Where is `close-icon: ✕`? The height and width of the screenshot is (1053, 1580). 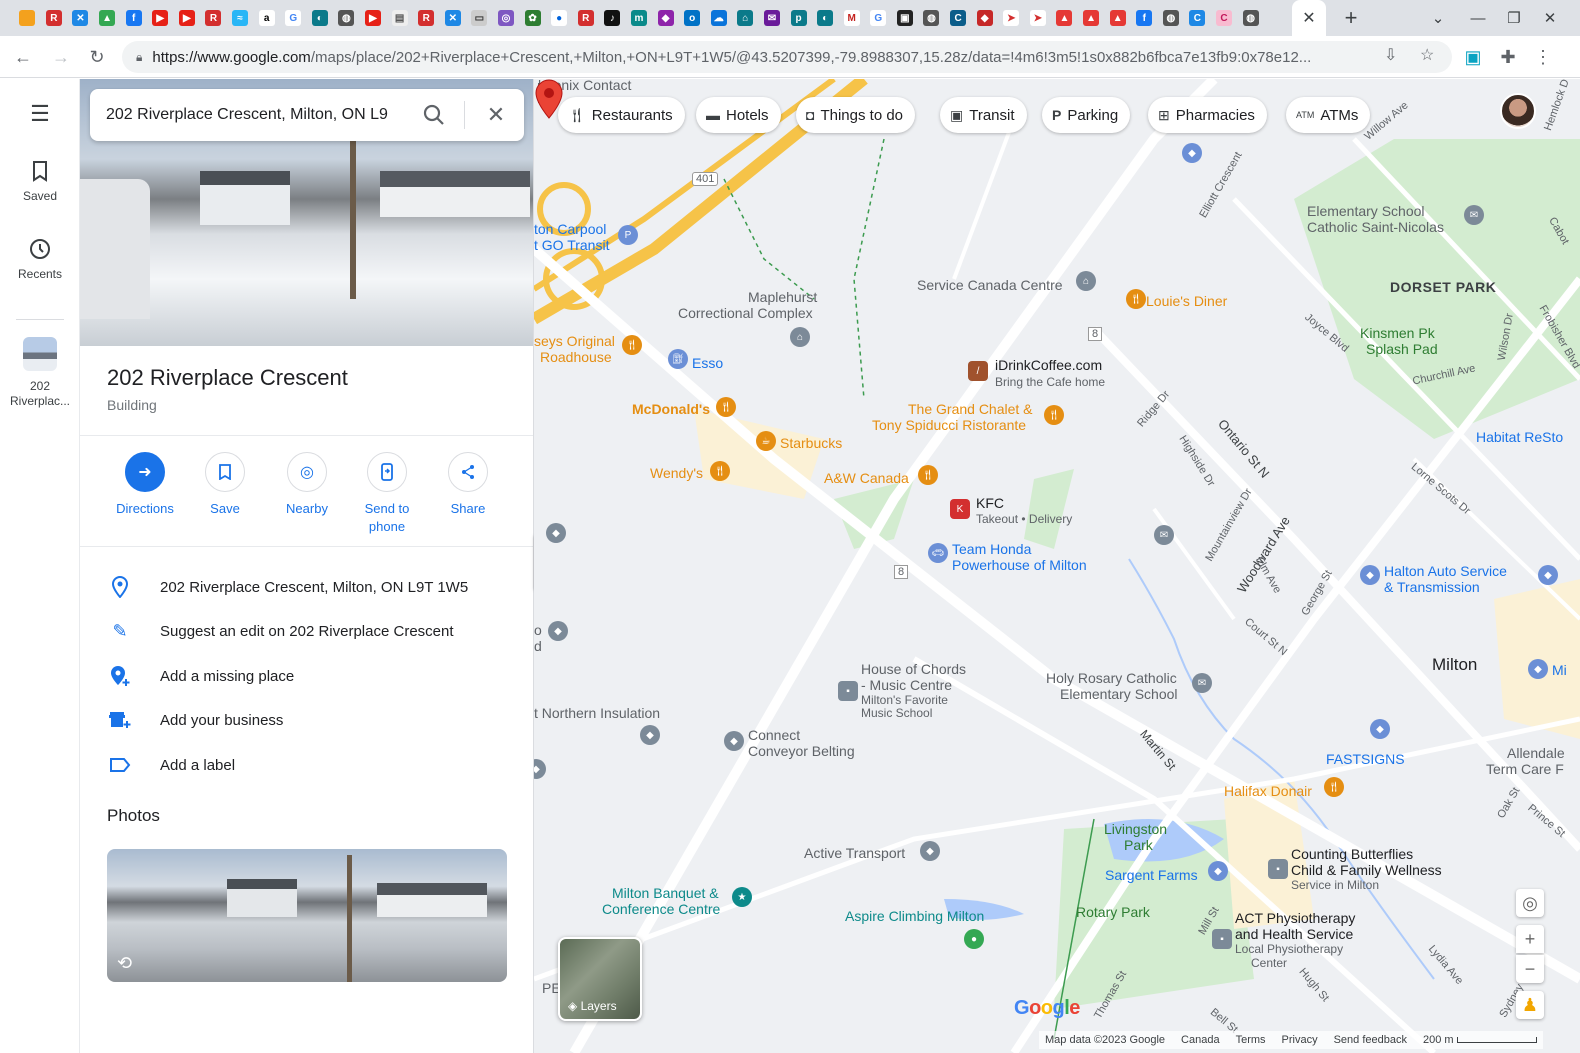
close-icon: ✕ is located at coordinates (496, 115).